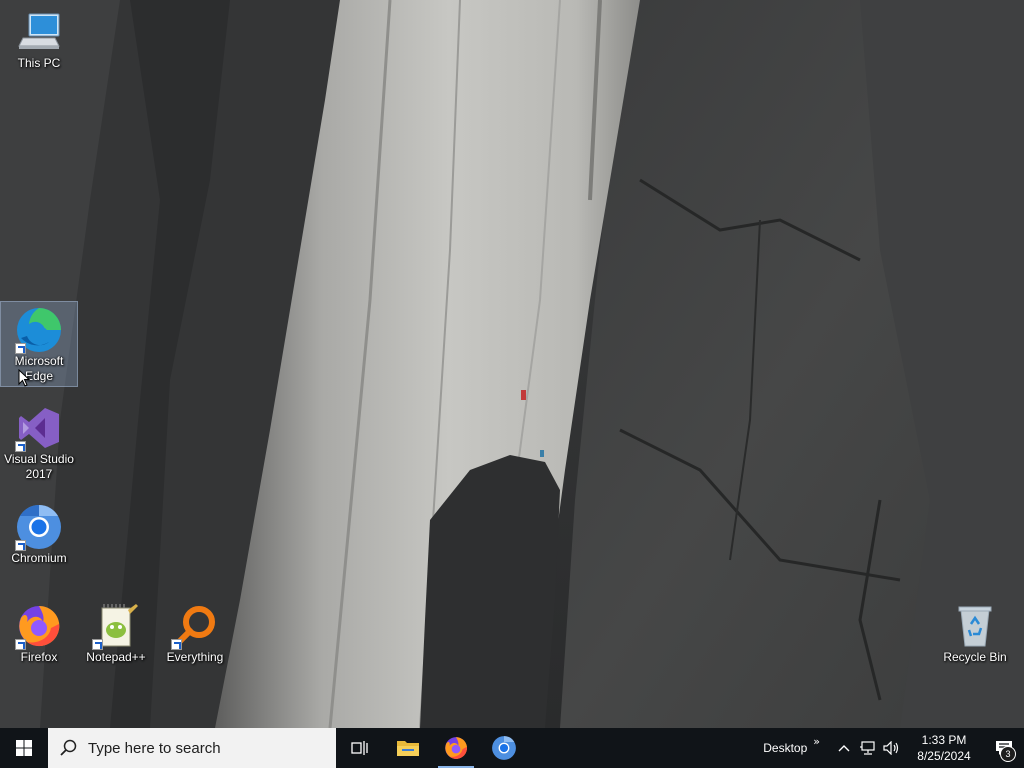 This screenshot has width=1024, height=768. I want to click on desktop-icon-this-pc: This PC, so click(39, 37).